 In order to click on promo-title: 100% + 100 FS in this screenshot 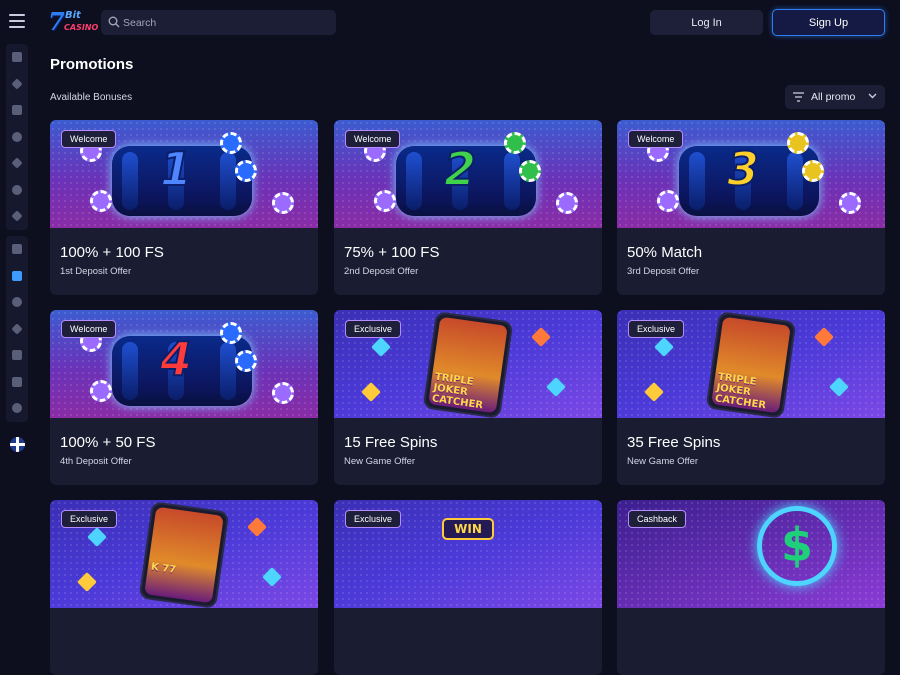, I will do `click(112, 252)`.